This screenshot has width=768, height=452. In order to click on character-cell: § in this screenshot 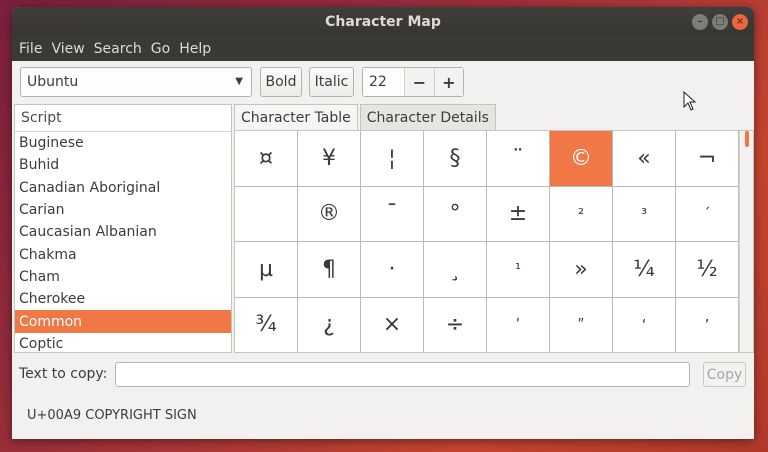, I will do `click(455, 159)`.